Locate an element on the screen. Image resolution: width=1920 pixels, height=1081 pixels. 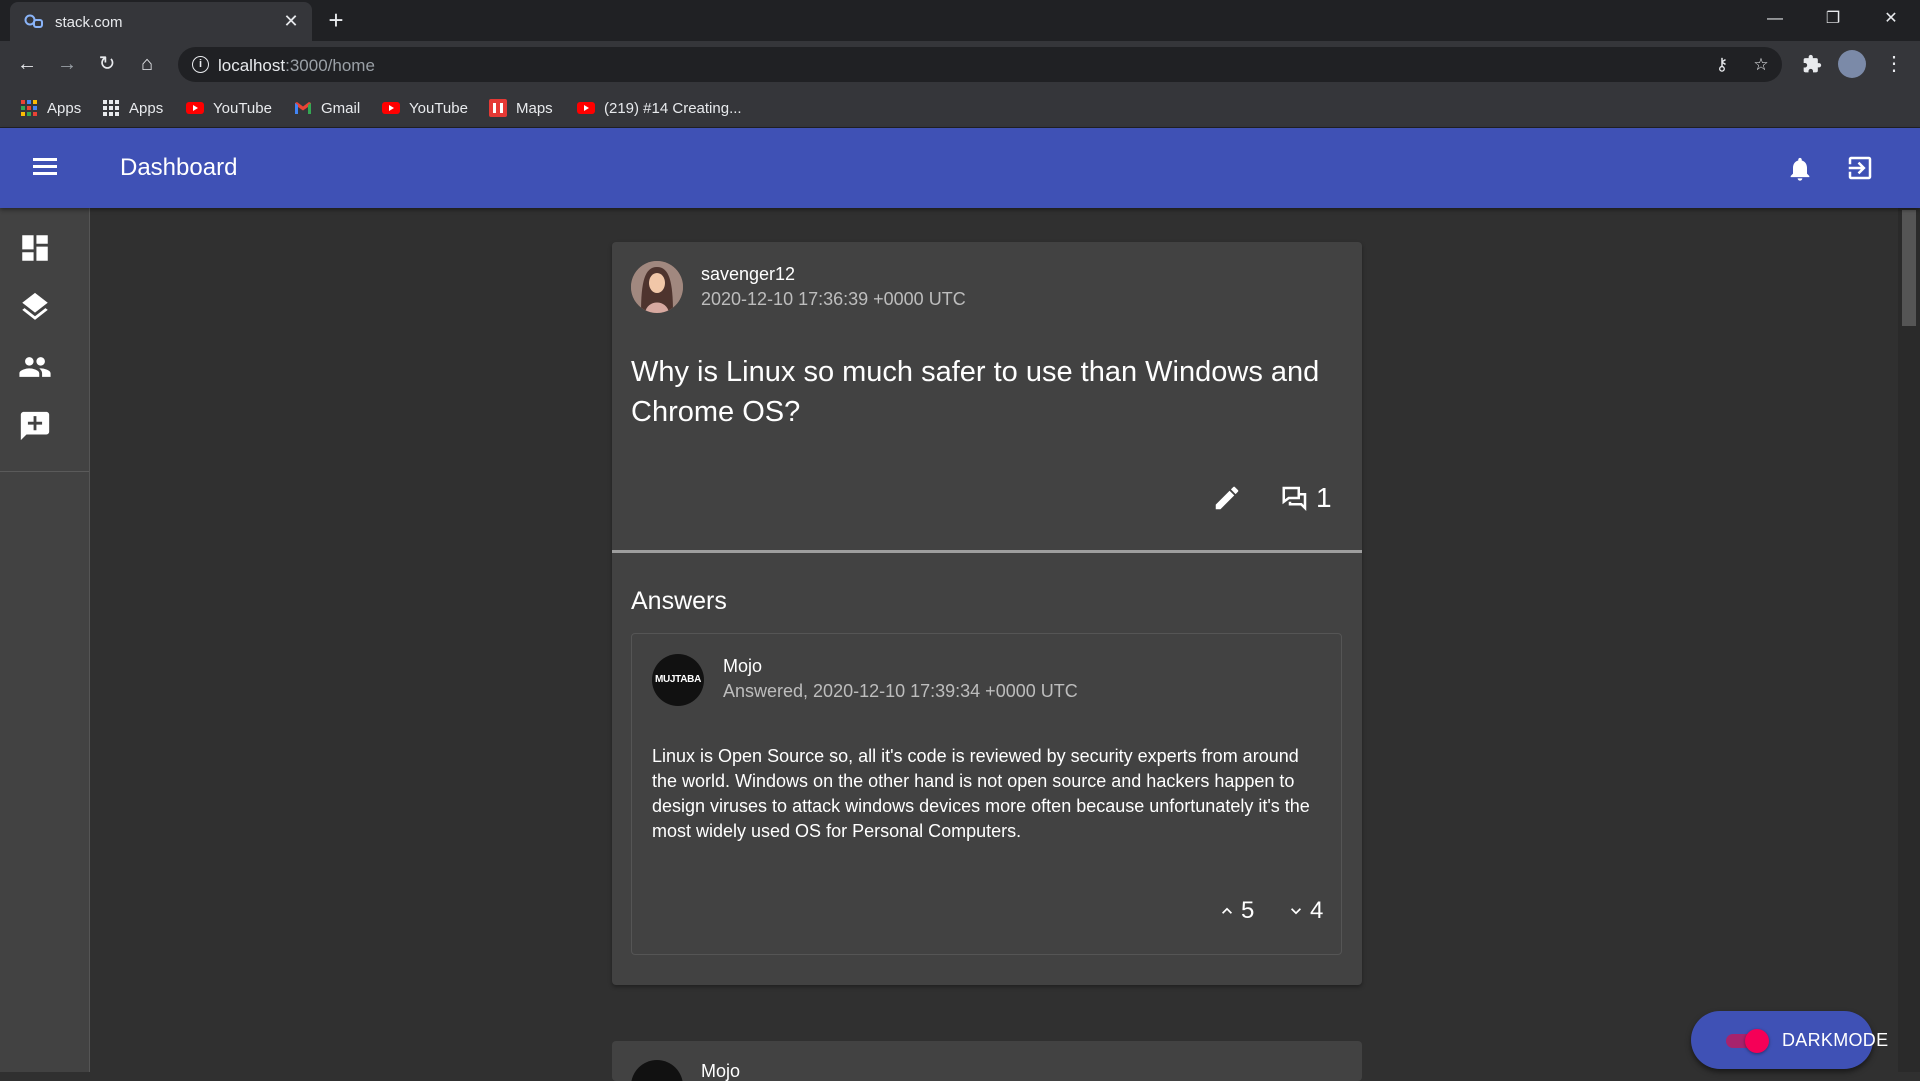
comments-button: 1 is located at coordinates (1306, 498).